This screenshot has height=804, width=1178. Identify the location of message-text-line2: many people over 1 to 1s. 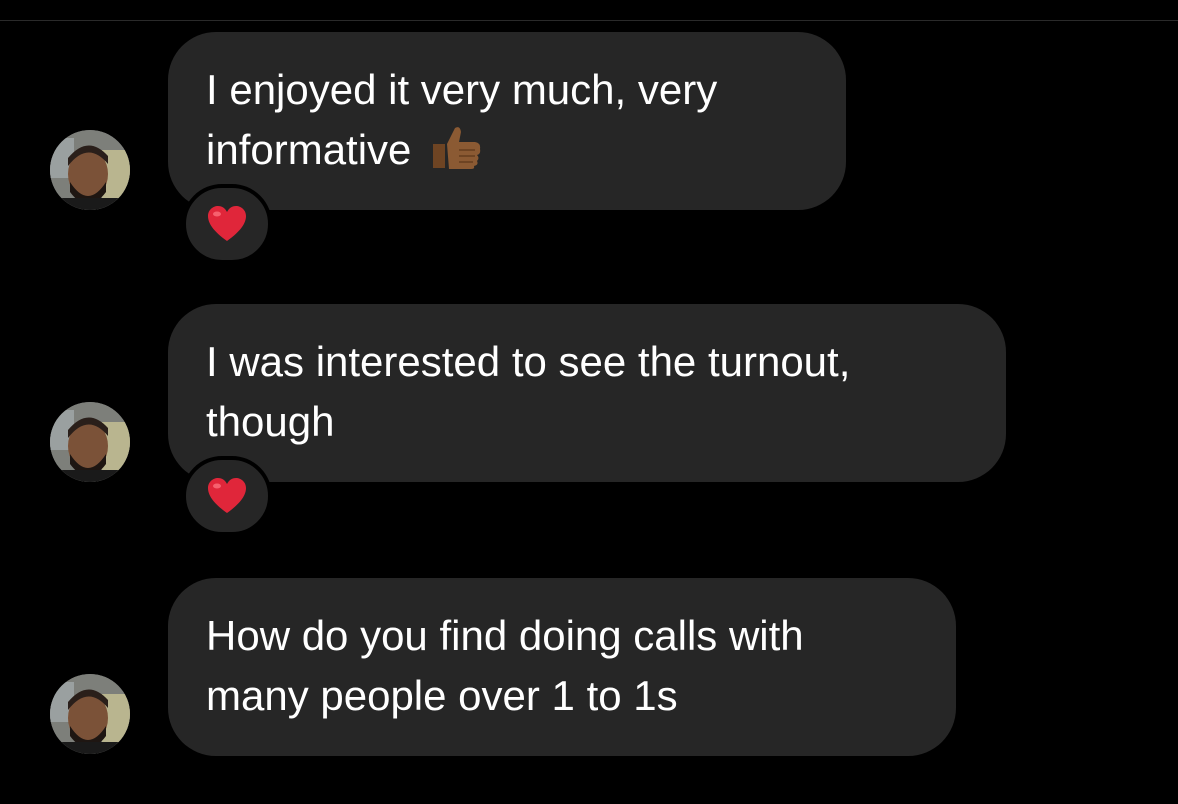
(442, 695).